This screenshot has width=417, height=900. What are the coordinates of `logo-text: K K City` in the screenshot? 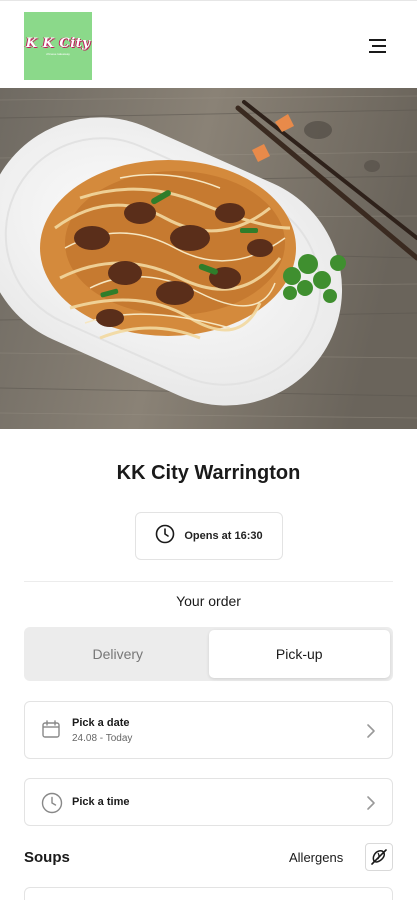 It's located at (58, 43).